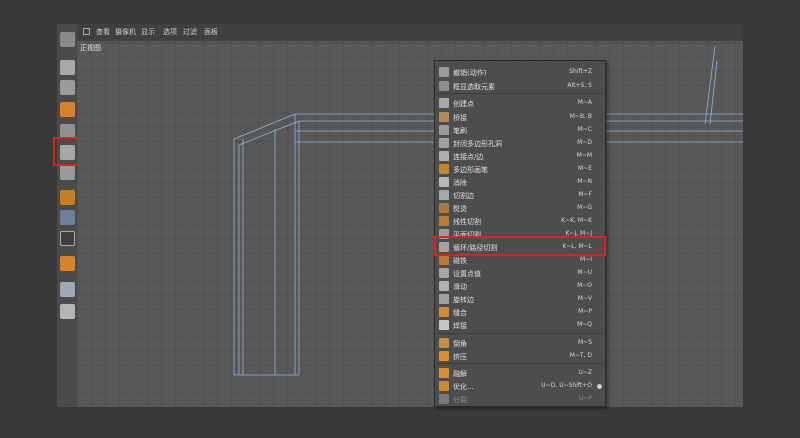  I want to click on menu-item-create-point: 创建点 M~A, so click(520, 103).